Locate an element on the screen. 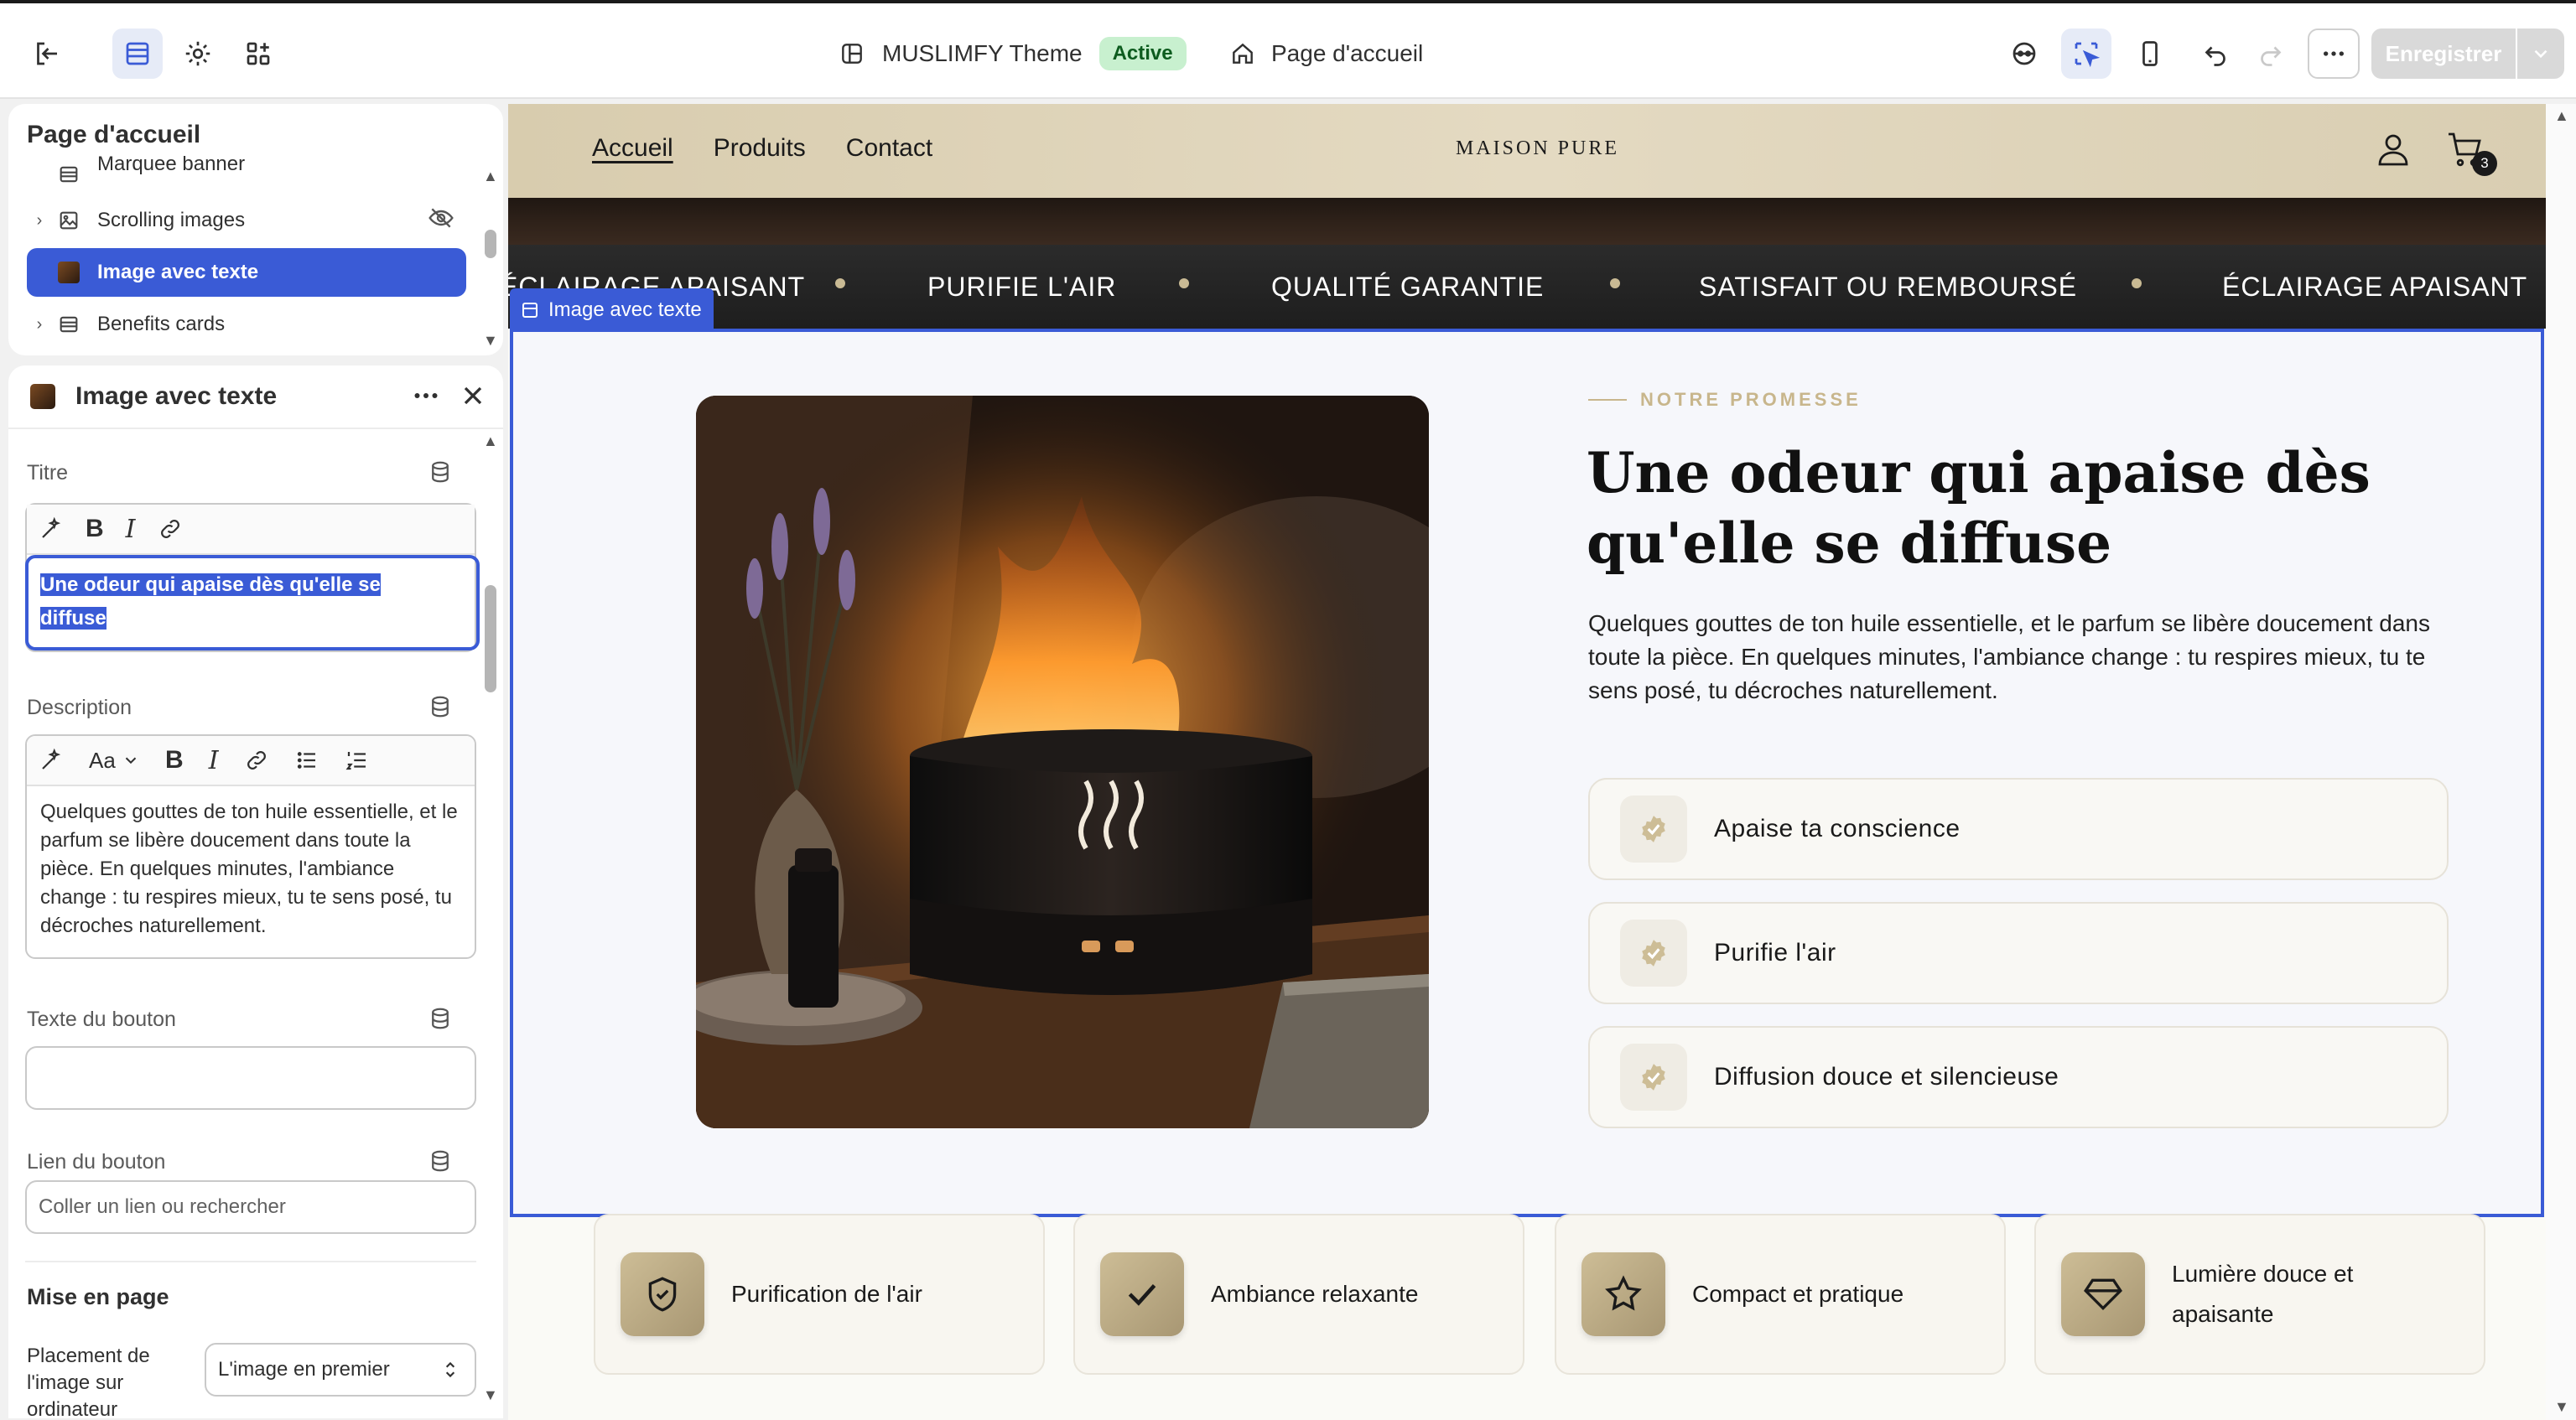 The height and width of the screenshot is (1420, 2576). theme-name: MUSLIMFY Theme is located at coordinates (982, 53).